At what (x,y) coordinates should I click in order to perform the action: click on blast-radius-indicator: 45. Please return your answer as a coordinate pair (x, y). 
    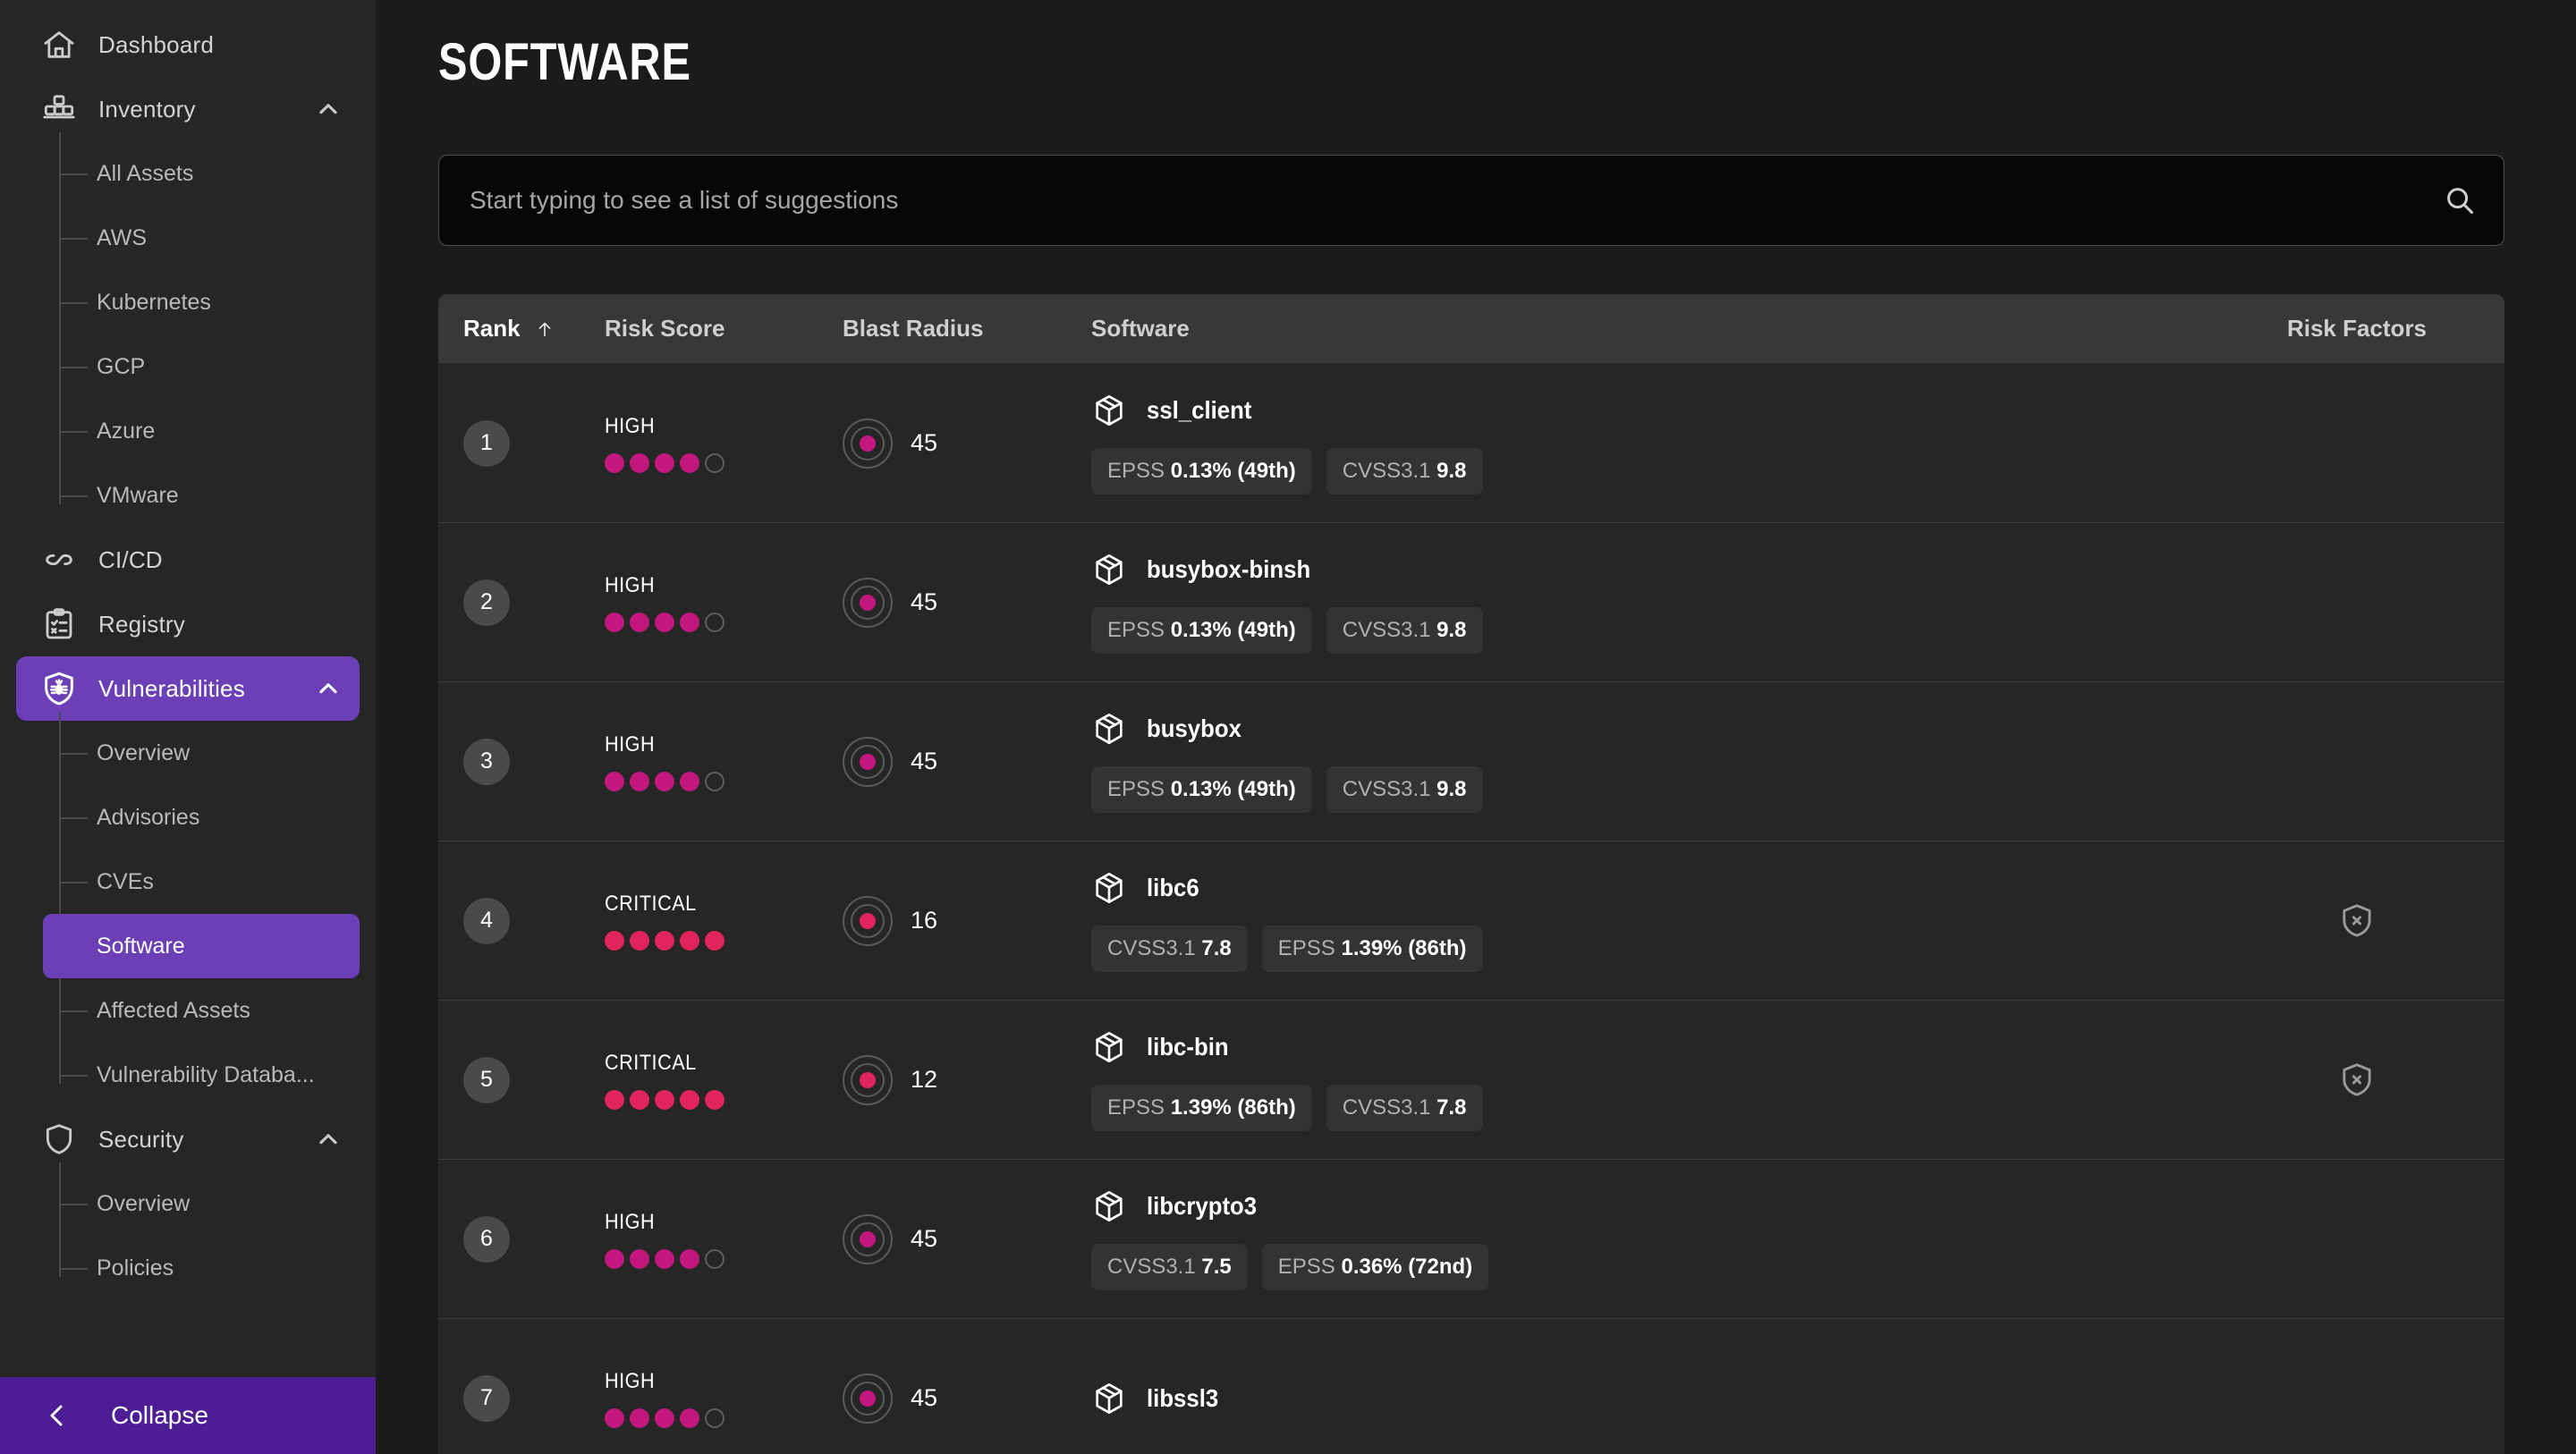
    Looking at the image, I should click on (890, 603).